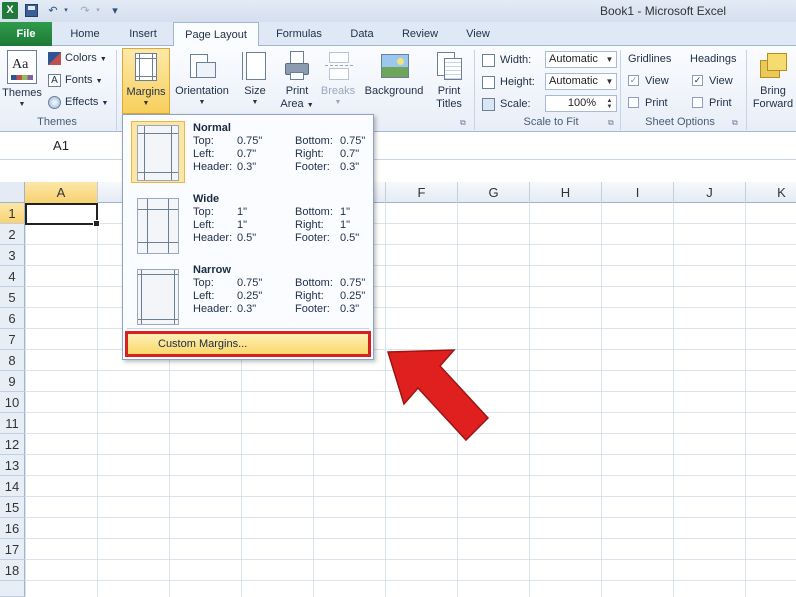  I want to click on top-value: 0.75", so click(250, 141).